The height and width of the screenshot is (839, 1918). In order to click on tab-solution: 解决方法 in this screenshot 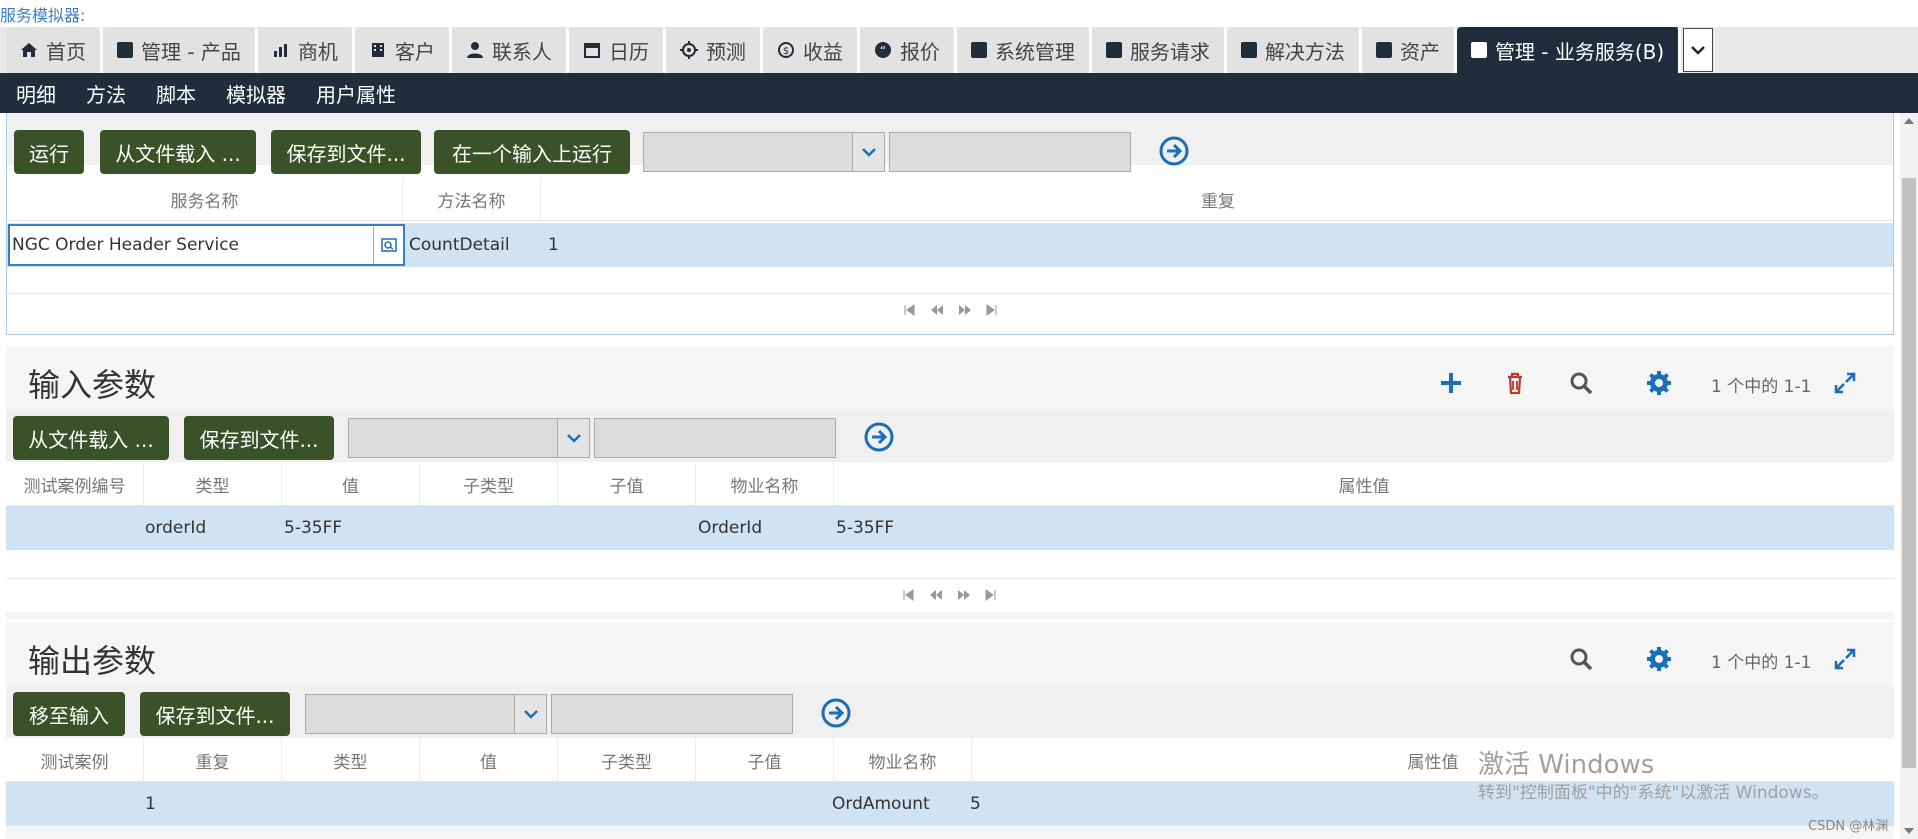, I will do `click(1294, 50)`.